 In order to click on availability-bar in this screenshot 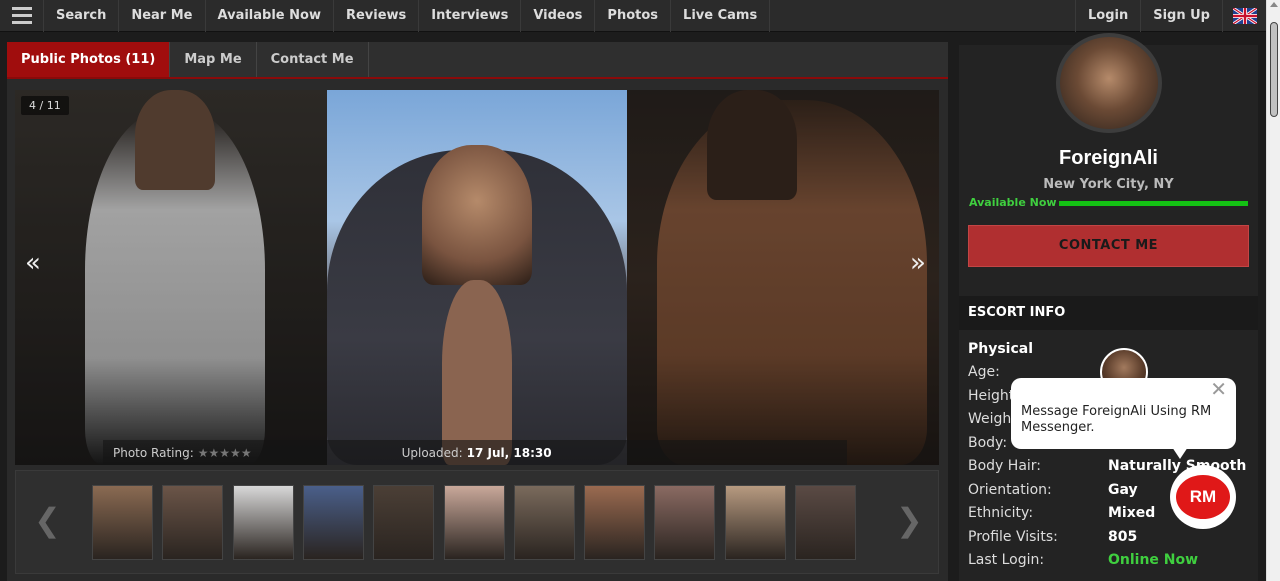, I will do `click(1153, 203)`.